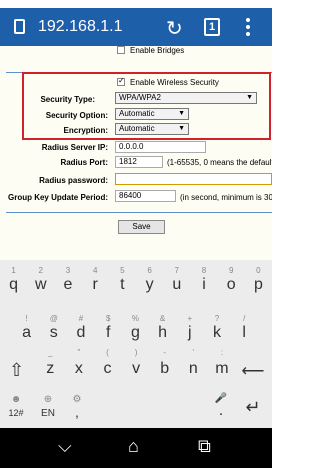 The height and width of the screenshot is (468, 320). I want to click on key-label: e, so click(68, 284).